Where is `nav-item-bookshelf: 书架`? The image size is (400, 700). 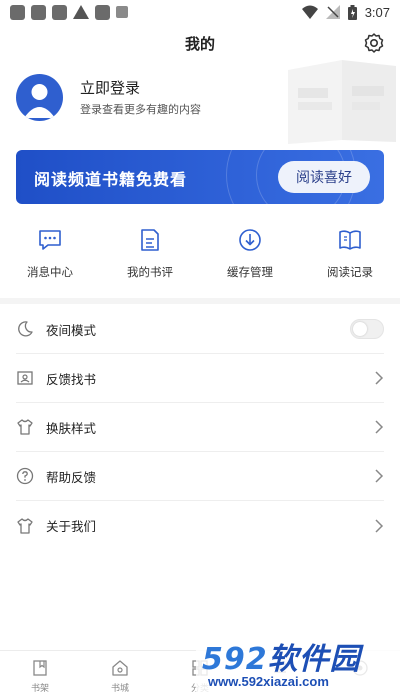 nav-item-bookshelf: 书架 is located at coordinates (40, 675).